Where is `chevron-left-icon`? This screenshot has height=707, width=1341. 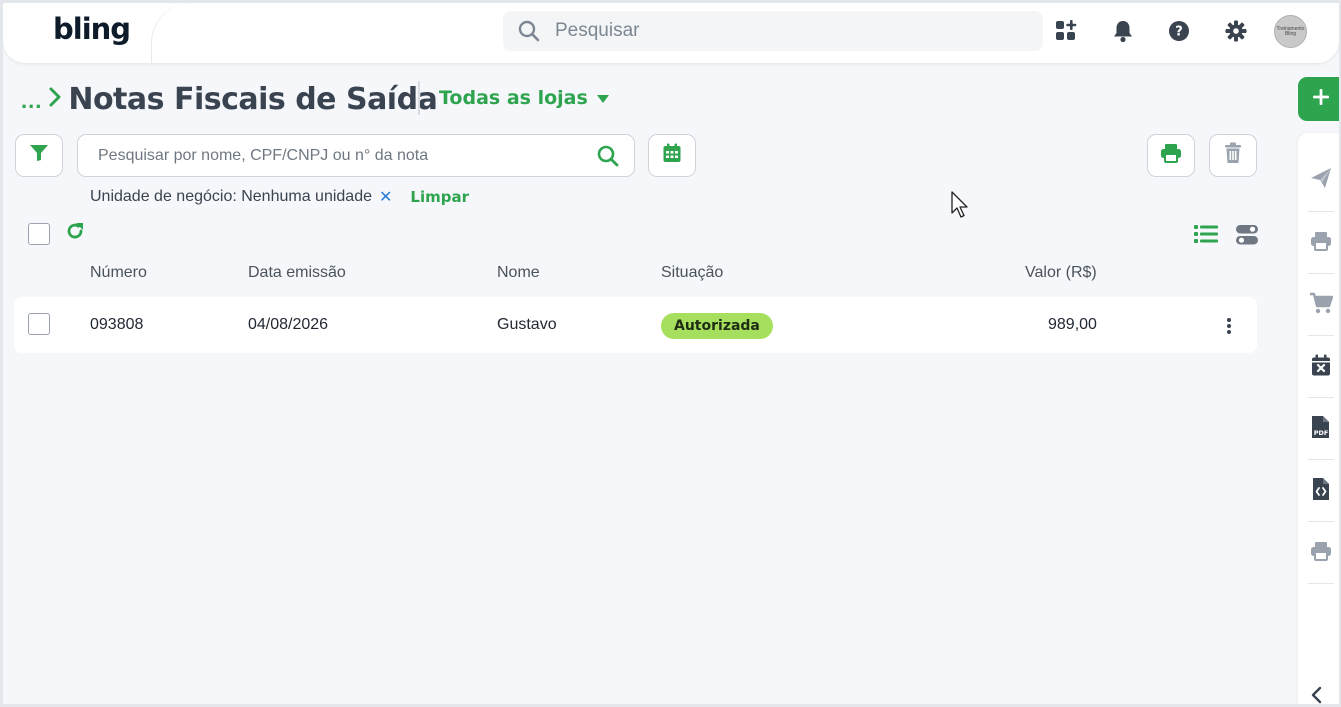 chevron-left-icon is located at coordinates (1317, 694).